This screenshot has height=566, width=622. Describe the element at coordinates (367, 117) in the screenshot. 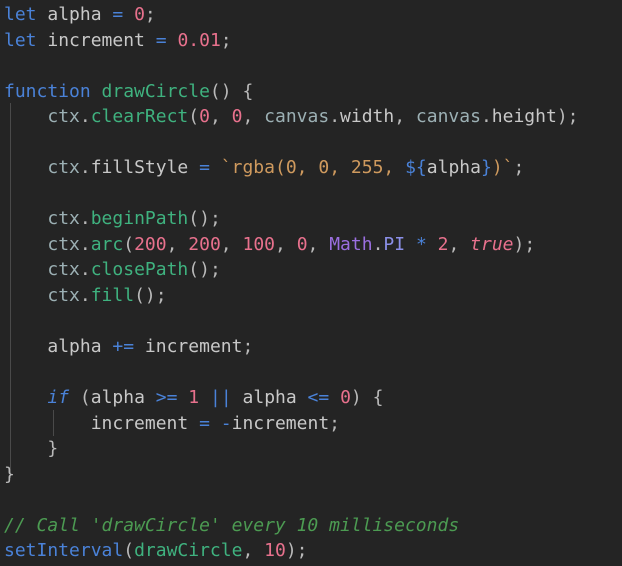

I see `code-token: width` at that location.